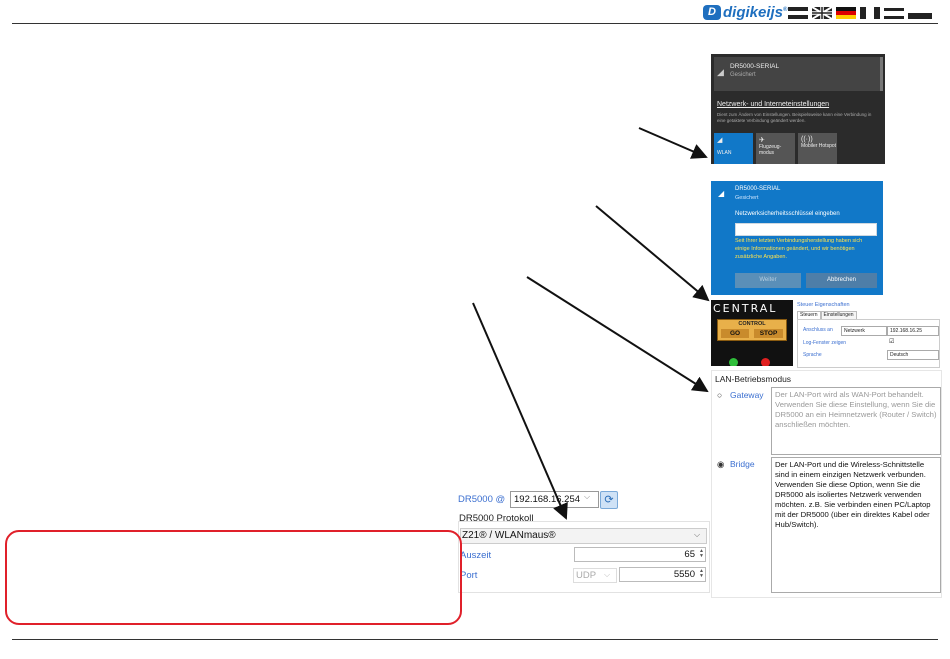  I want to click on arrow-to-central, so click(652, 253).